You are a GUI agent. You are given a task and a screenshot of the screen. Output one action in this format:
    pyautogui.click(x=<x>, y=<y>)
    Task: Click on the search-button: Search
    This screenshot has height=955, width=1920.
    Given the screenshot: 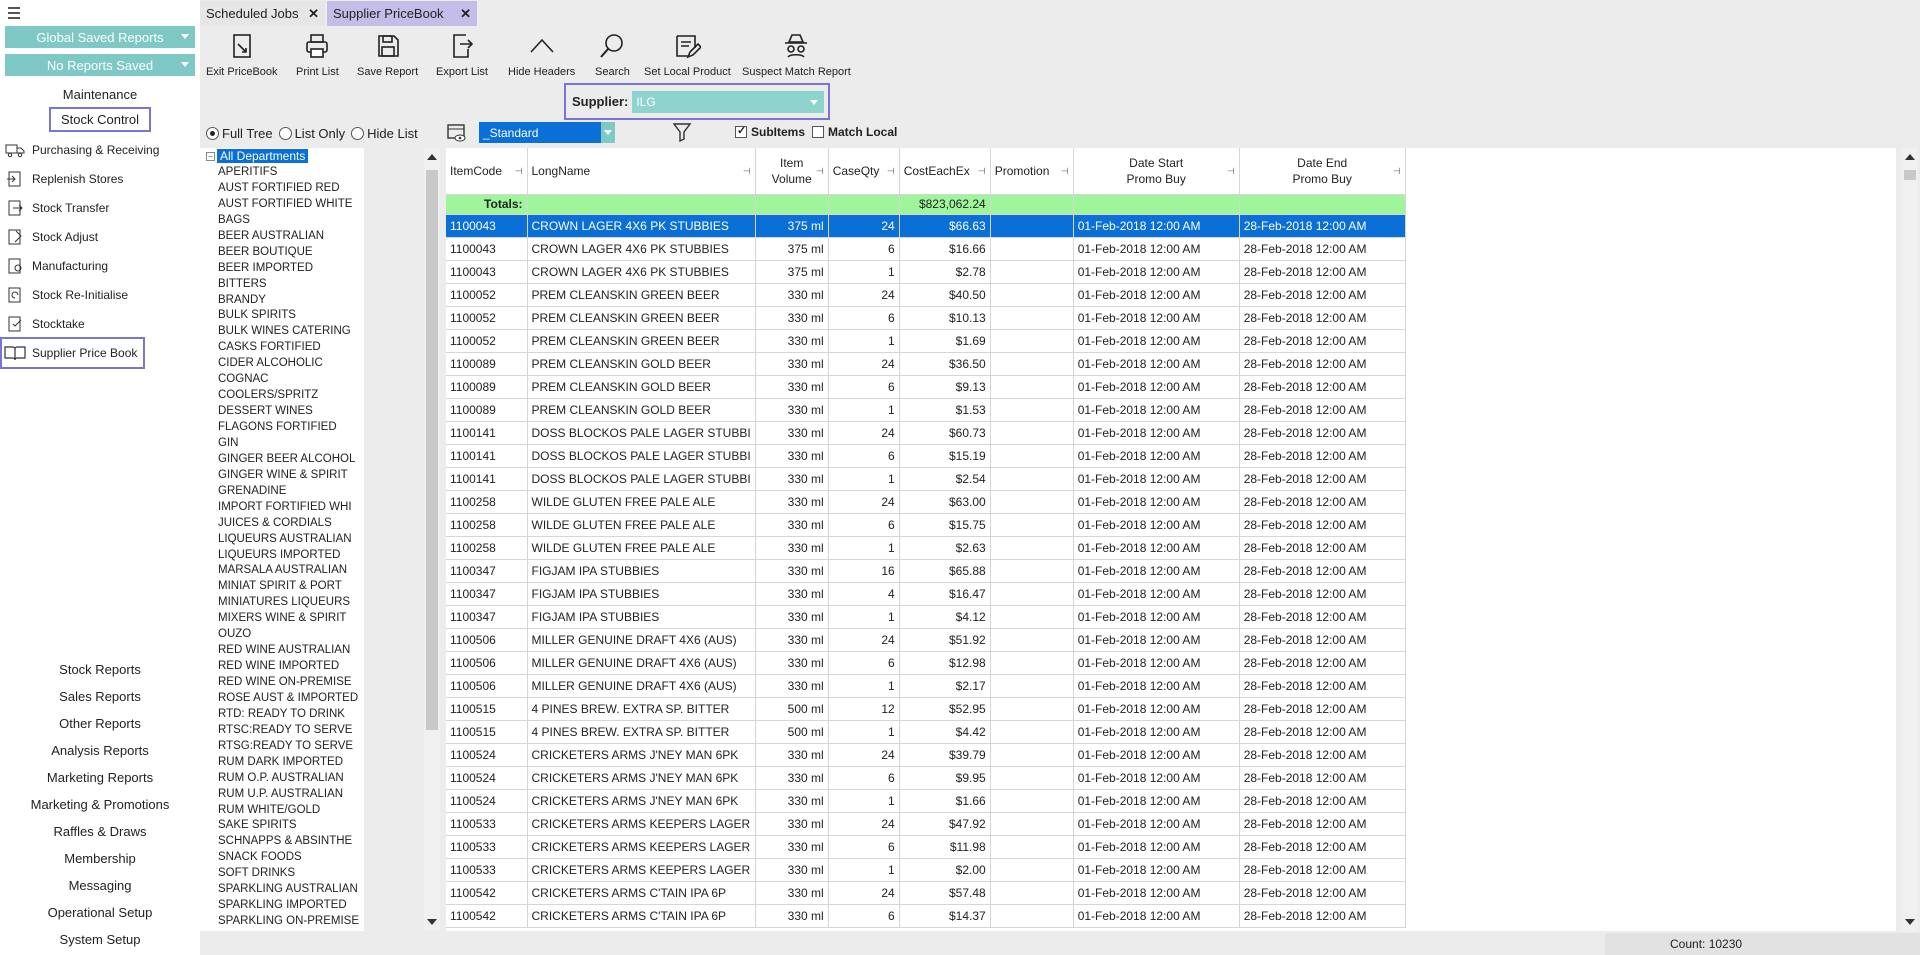 What is the action you would take?
    pyautogui.click(x=612, y=56)
    